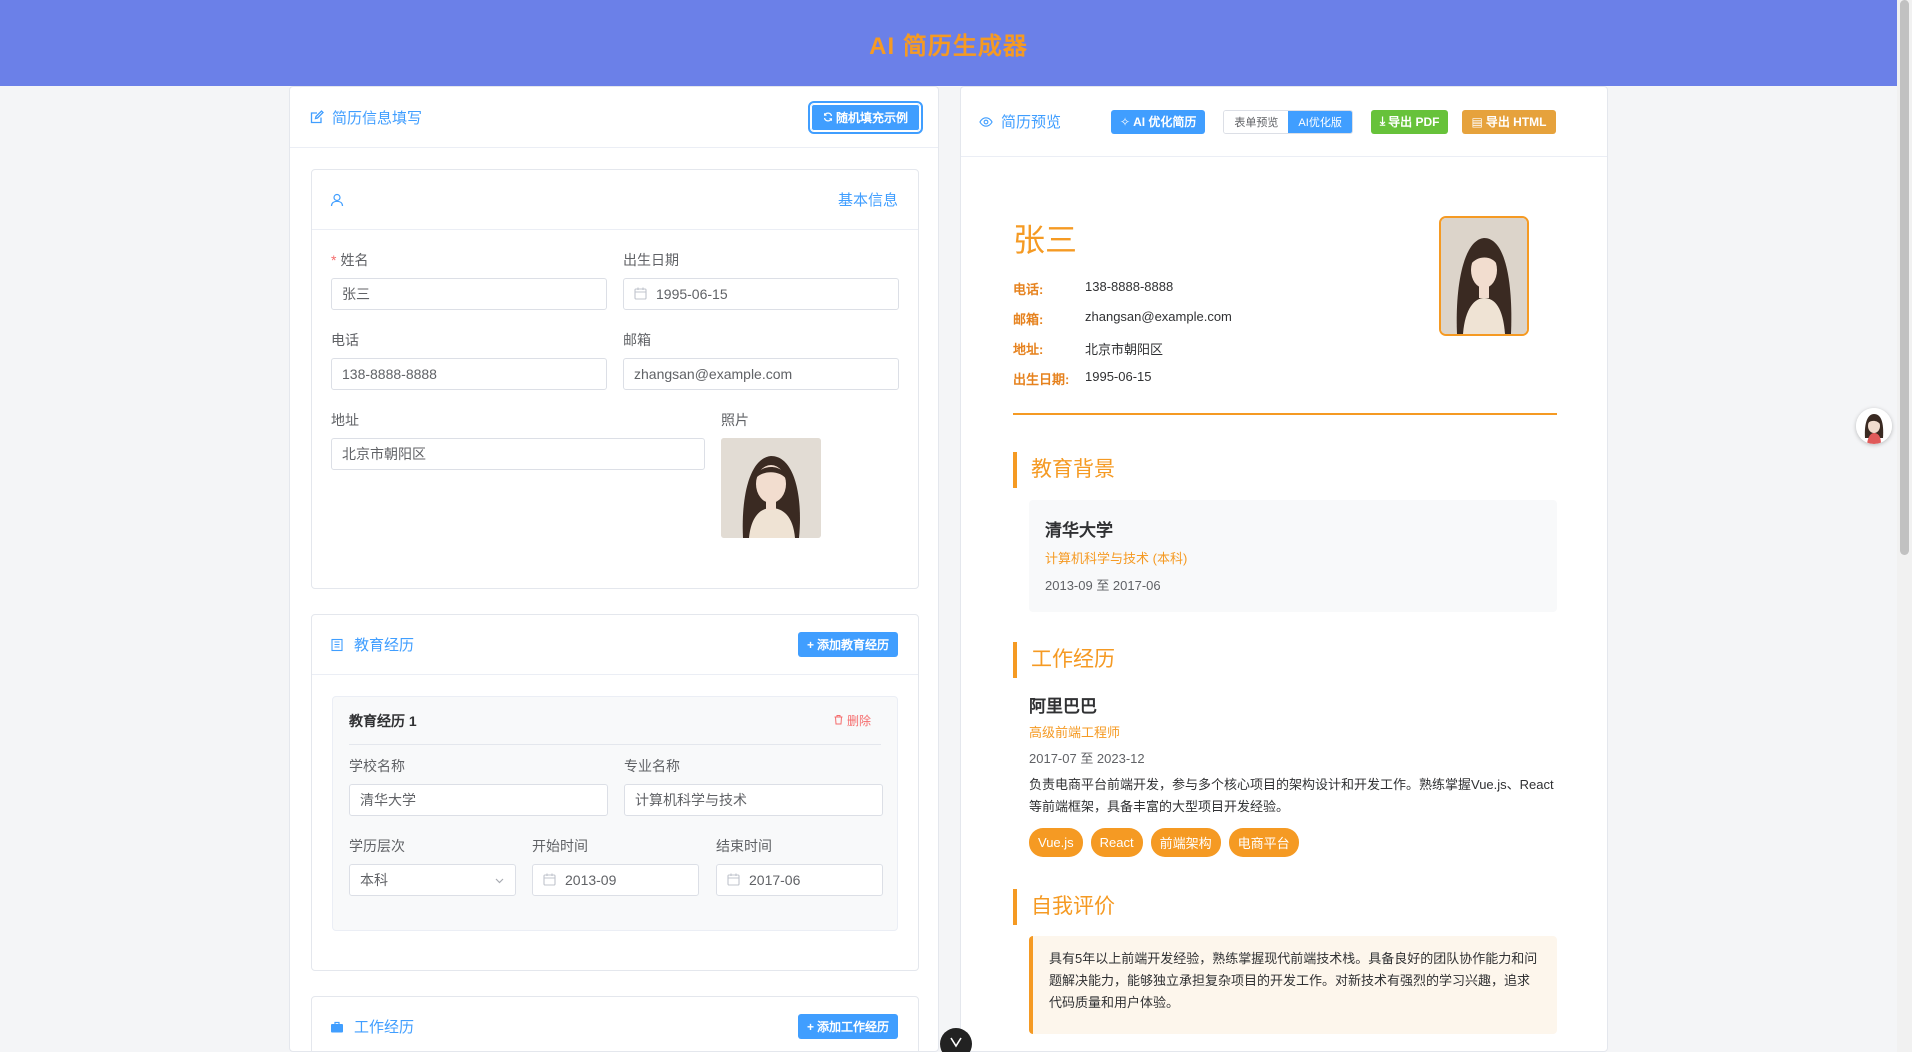 The height and width of the screenshot is (1052, 1912). What do you see at coordinates (828, 118) in the screenshot?
I see `refresh-icon` at bounding box center [828, 118].